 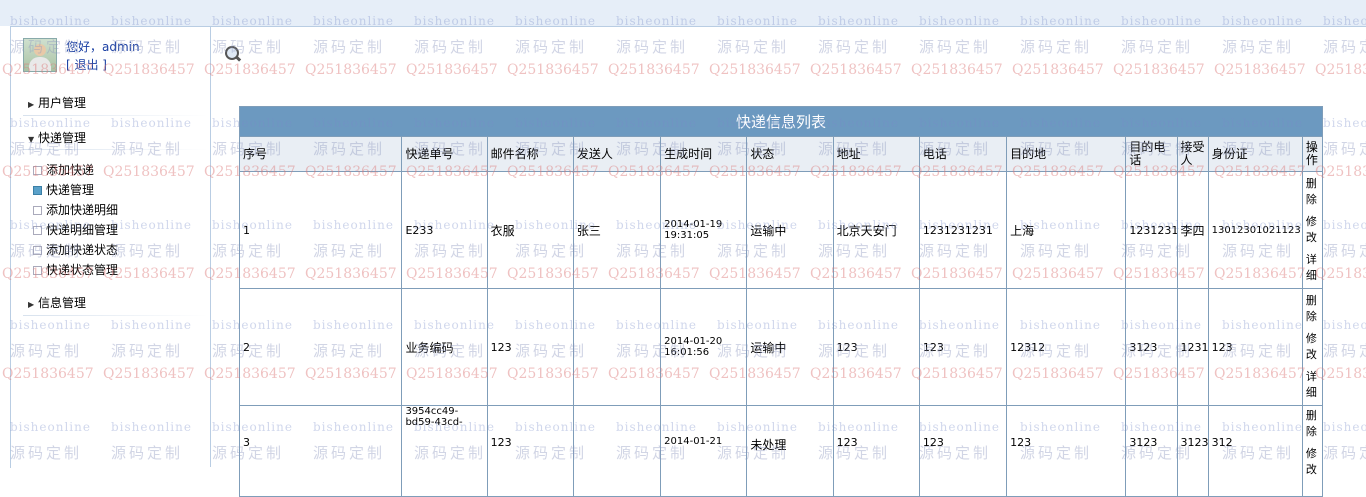 I want to click on sidebar-item-status-manage: 快递状态管理, so click(x=75, y=269).